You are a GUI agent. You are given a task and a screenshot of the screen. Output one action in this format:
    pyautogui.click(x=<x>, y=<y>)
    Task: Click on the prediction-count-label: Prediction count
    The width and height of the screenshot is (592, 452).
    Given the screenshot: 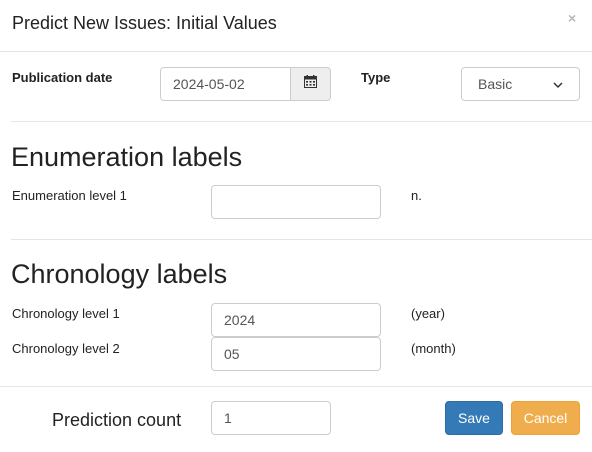 What is the action you would take?
    pyautogui.click(x=117, y=420)
    